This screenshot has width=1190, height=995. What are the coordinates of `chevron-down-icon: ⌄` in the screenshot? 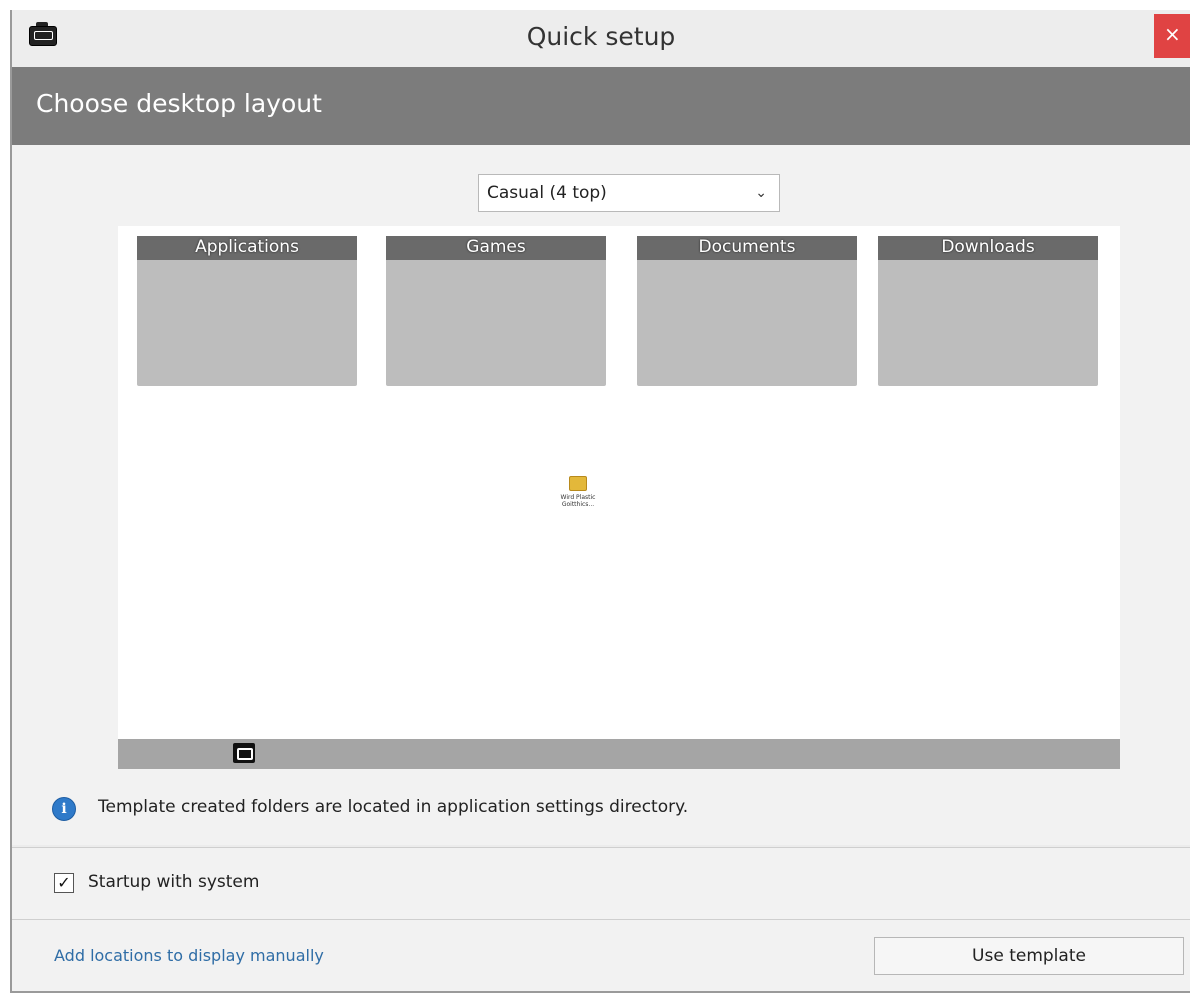 It's located at (761, 193).